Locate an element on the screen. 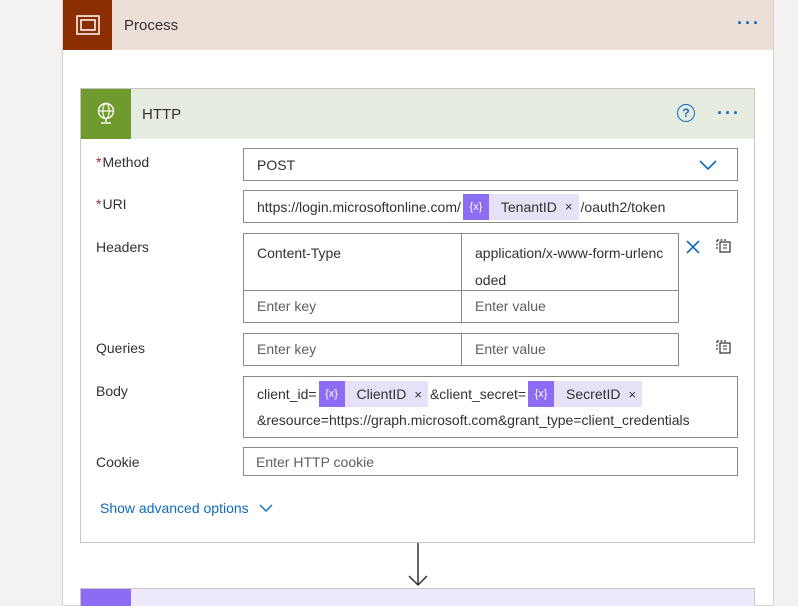 The height and width of the screenshot is (606, 798). header-new-value-input: Enter value is located at coordinates (570, 306).